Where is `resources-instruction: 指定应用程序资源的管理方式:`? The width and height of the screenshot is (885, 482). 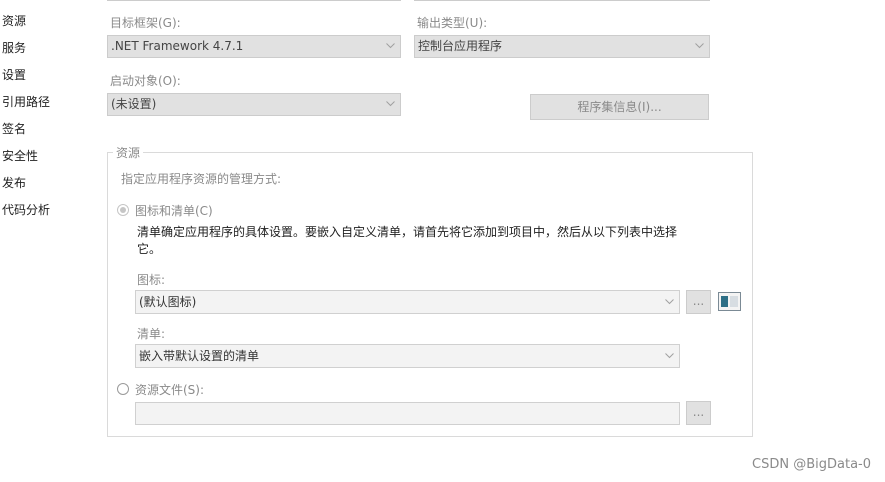
resources-instruction: 指定应用程序资源的管理方式: is located at coordinates (201, 179).